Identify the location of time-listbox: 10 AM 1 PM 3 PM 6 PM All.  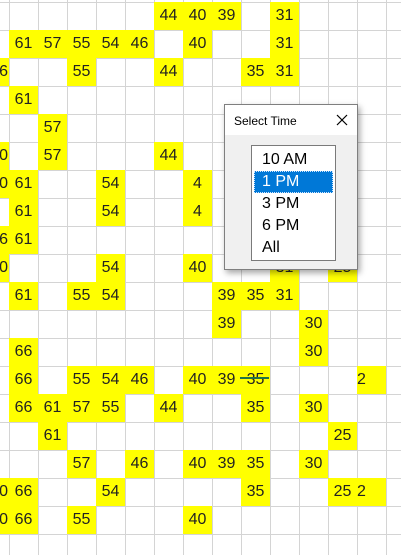
(293, 203).